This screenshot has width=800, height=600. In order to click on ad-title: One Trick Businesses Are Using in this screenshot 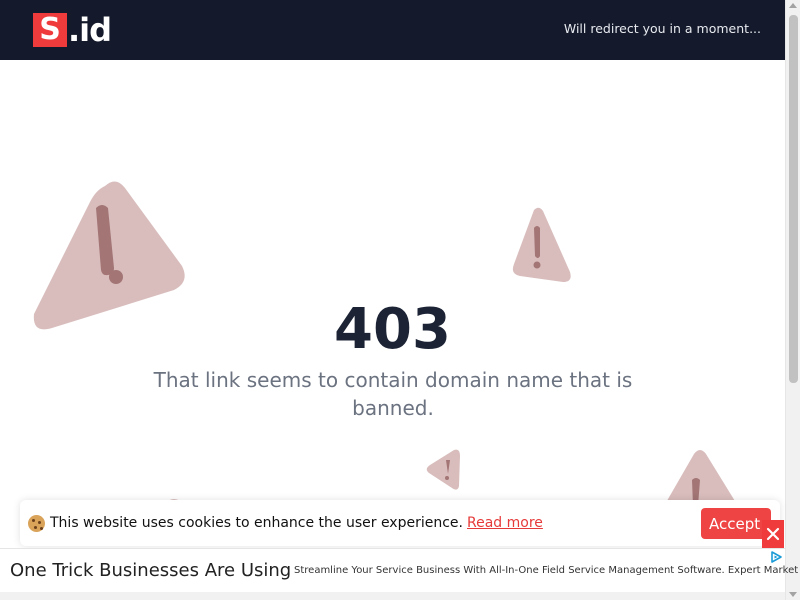, I will do `click(150, 570)`.